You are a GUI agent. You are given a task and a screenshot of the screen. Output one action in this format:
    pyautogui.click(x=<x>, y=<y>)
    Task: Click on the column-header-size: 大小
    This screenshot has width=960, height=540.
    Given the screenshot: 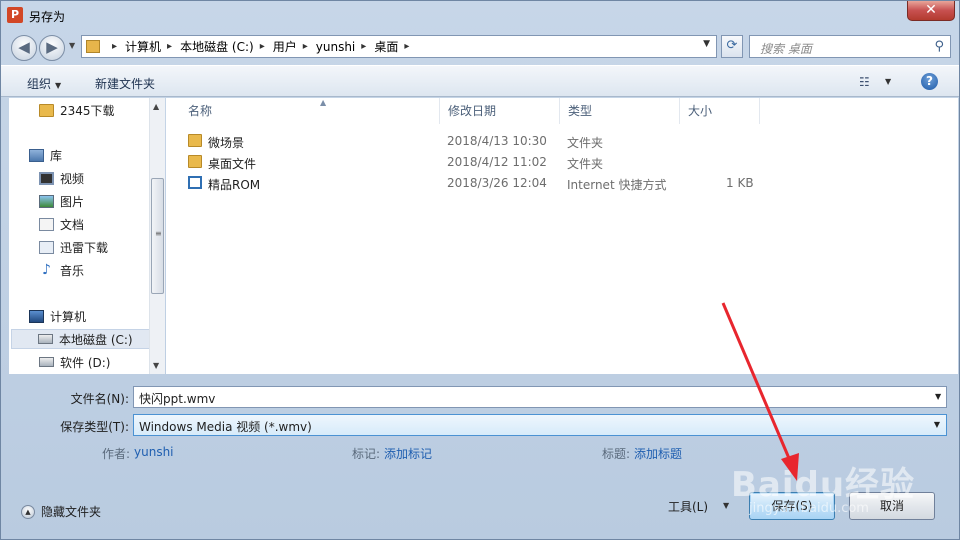 What is the action you would take?
    pyautogui.click(x=720, y=111)
    